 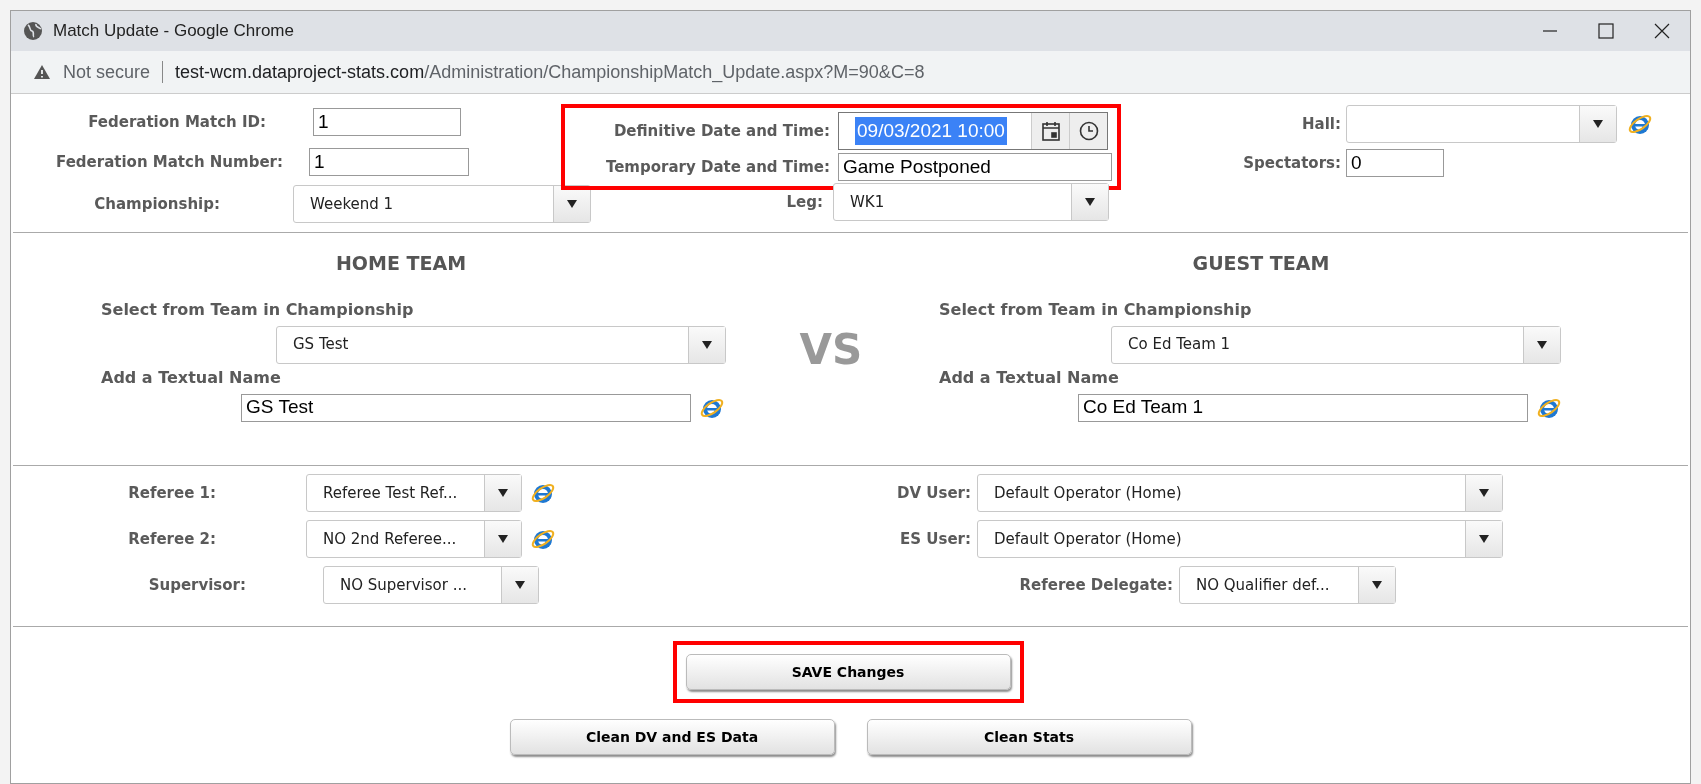 I want to click on save-button: SAVE Changes, so click(x=848, y=672).